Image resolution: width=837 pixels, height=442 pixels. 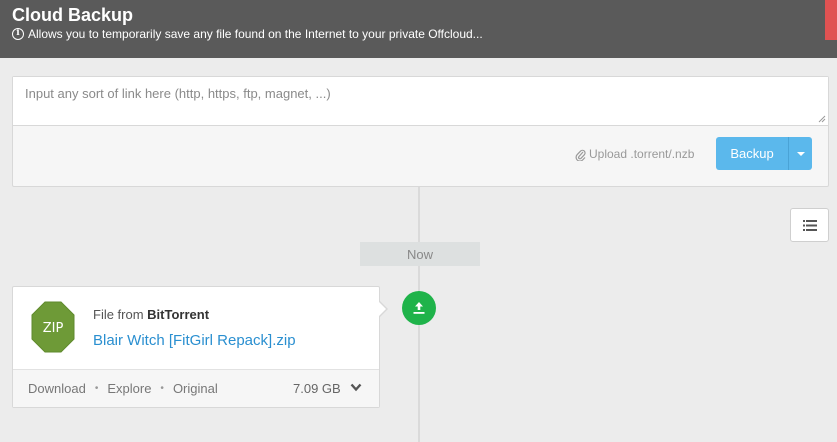 I want to click on file-source: File from BitTorrent, so click(x=151, y=314).